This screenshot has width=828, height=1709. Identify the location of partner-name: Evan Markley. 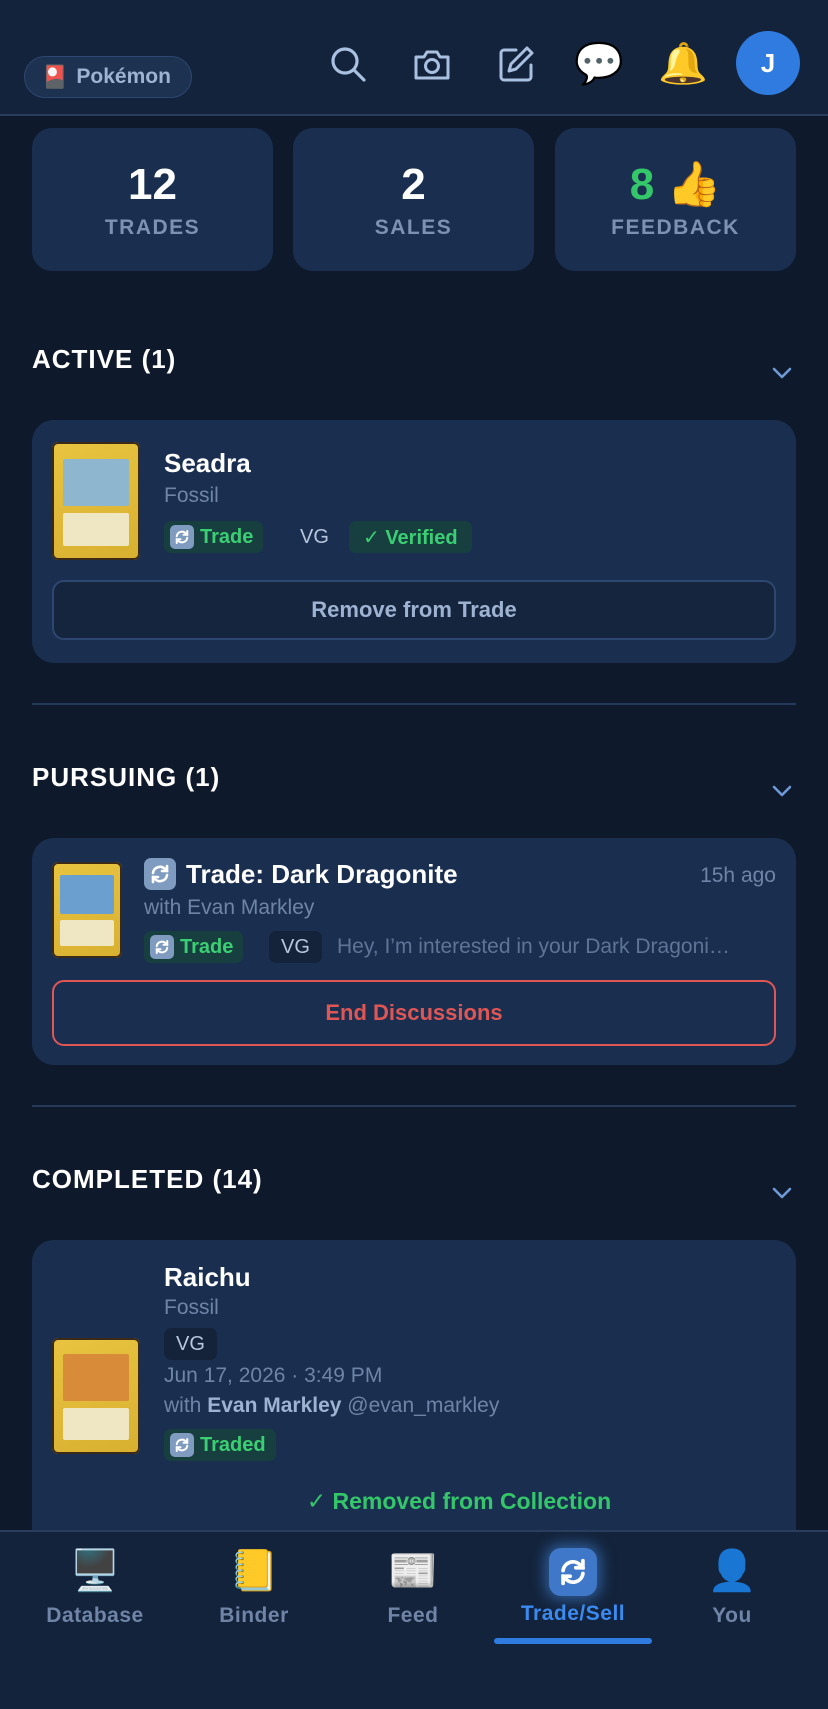
(274, 1405).